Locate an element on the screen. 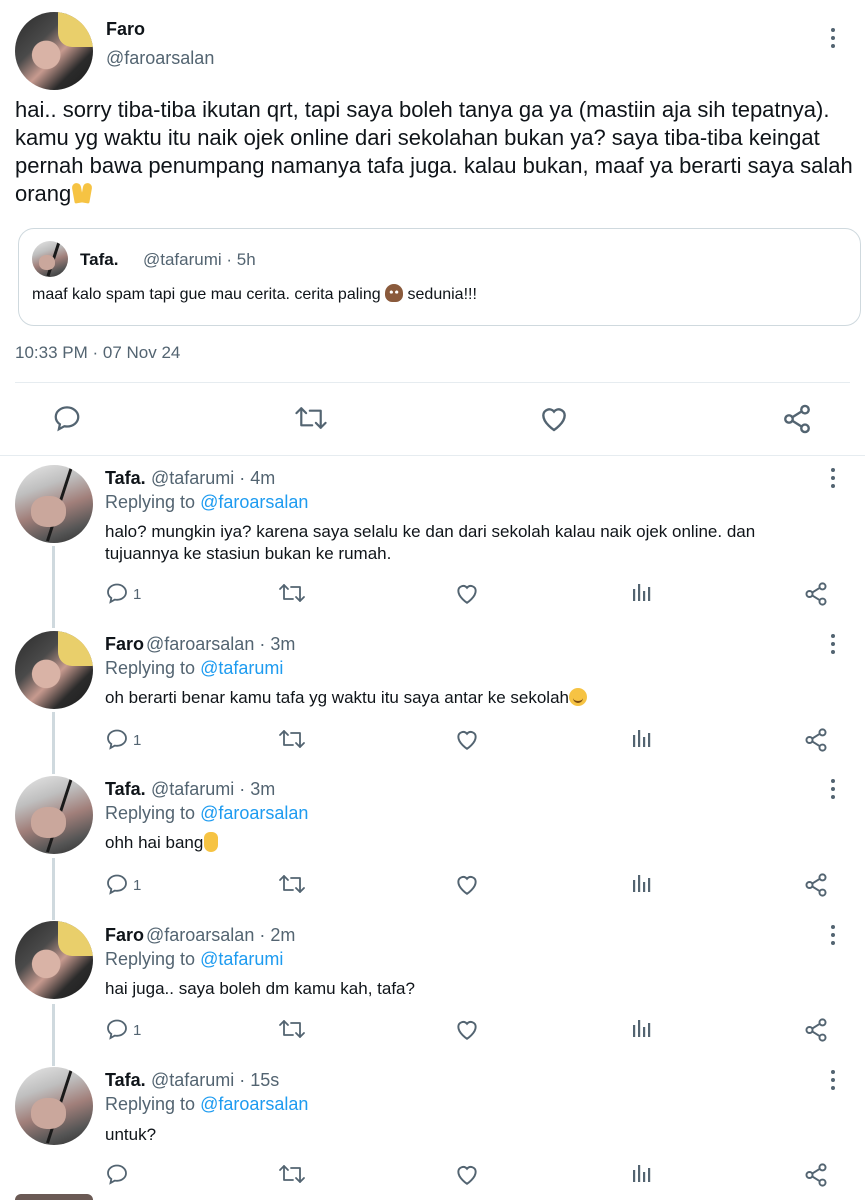  reply-author-handle: @tafarumi · 15s is located at coordinates (215, 1080).